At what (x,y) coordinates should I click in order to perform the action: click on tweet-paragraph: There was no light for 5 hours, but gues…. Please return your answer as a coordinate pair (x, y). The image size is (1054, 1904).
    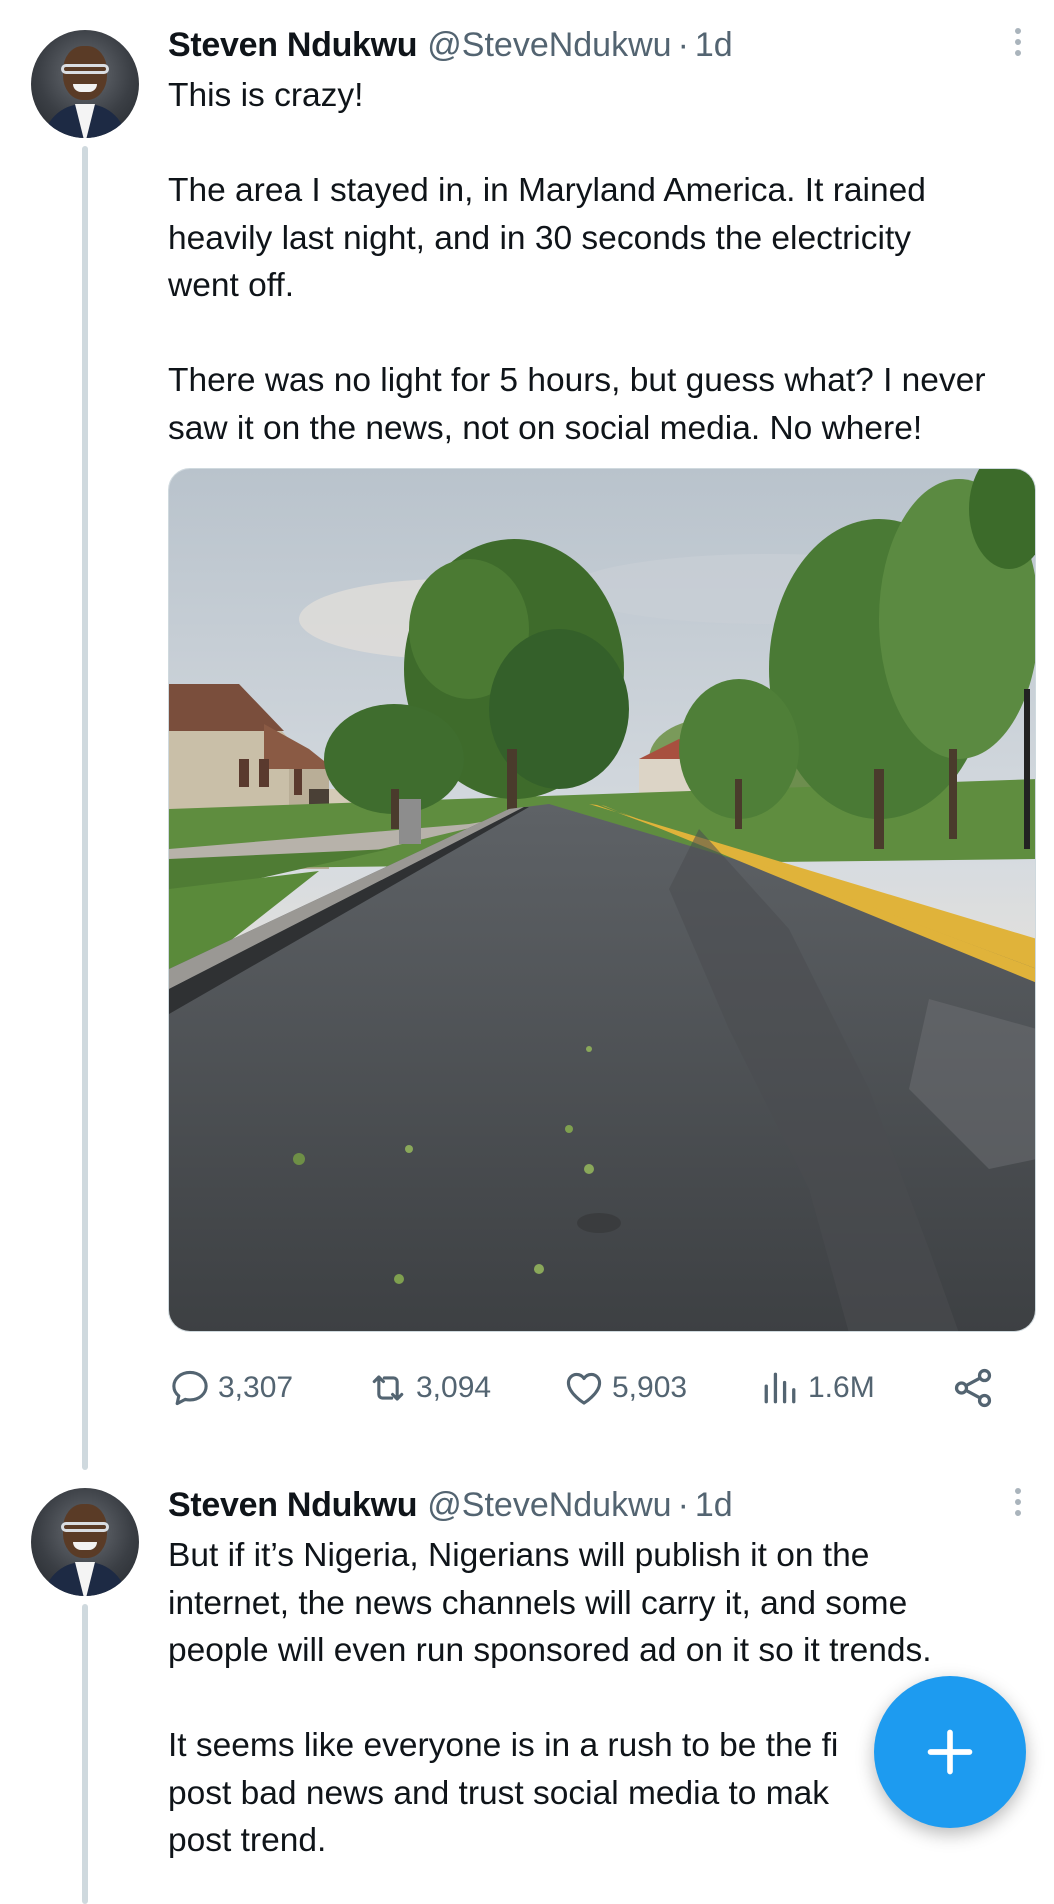
    Looking at the image, I should click on (603, 404).